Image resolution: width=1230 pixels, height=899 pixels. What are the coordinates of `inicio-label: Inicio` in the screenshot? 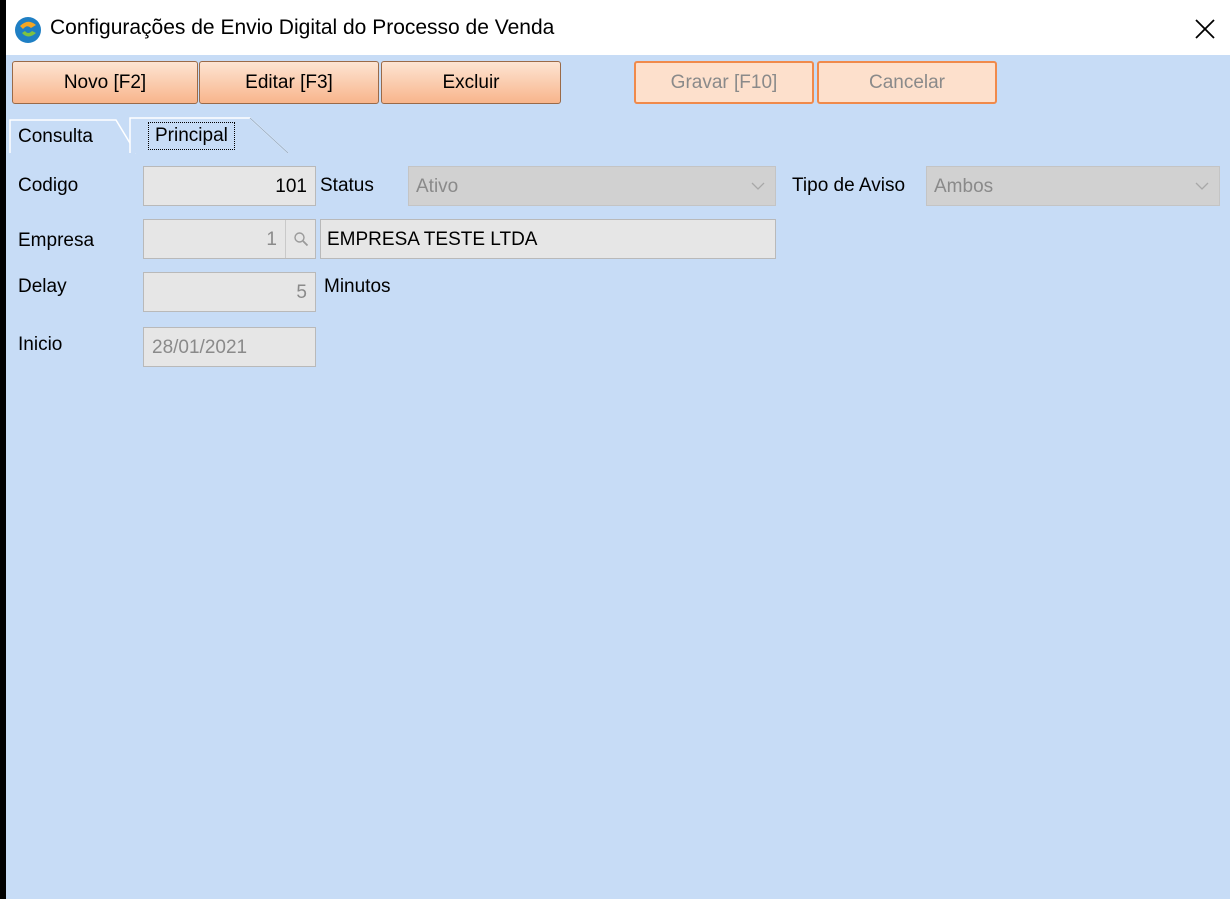 It's located at (40, 344).